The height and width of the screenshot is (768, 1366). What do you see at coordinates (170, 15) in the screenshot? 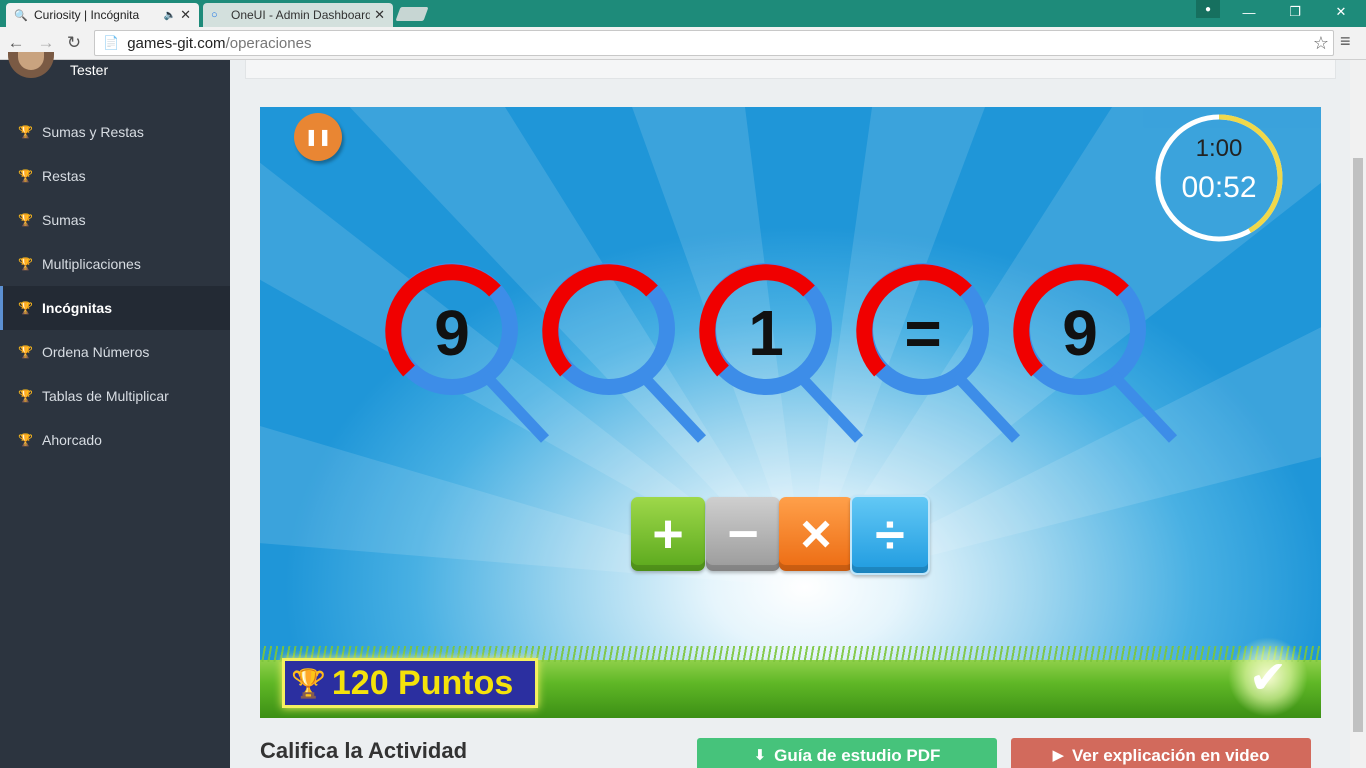
I see `speaker-icon: 🔈` at bounding box center [170, 15].